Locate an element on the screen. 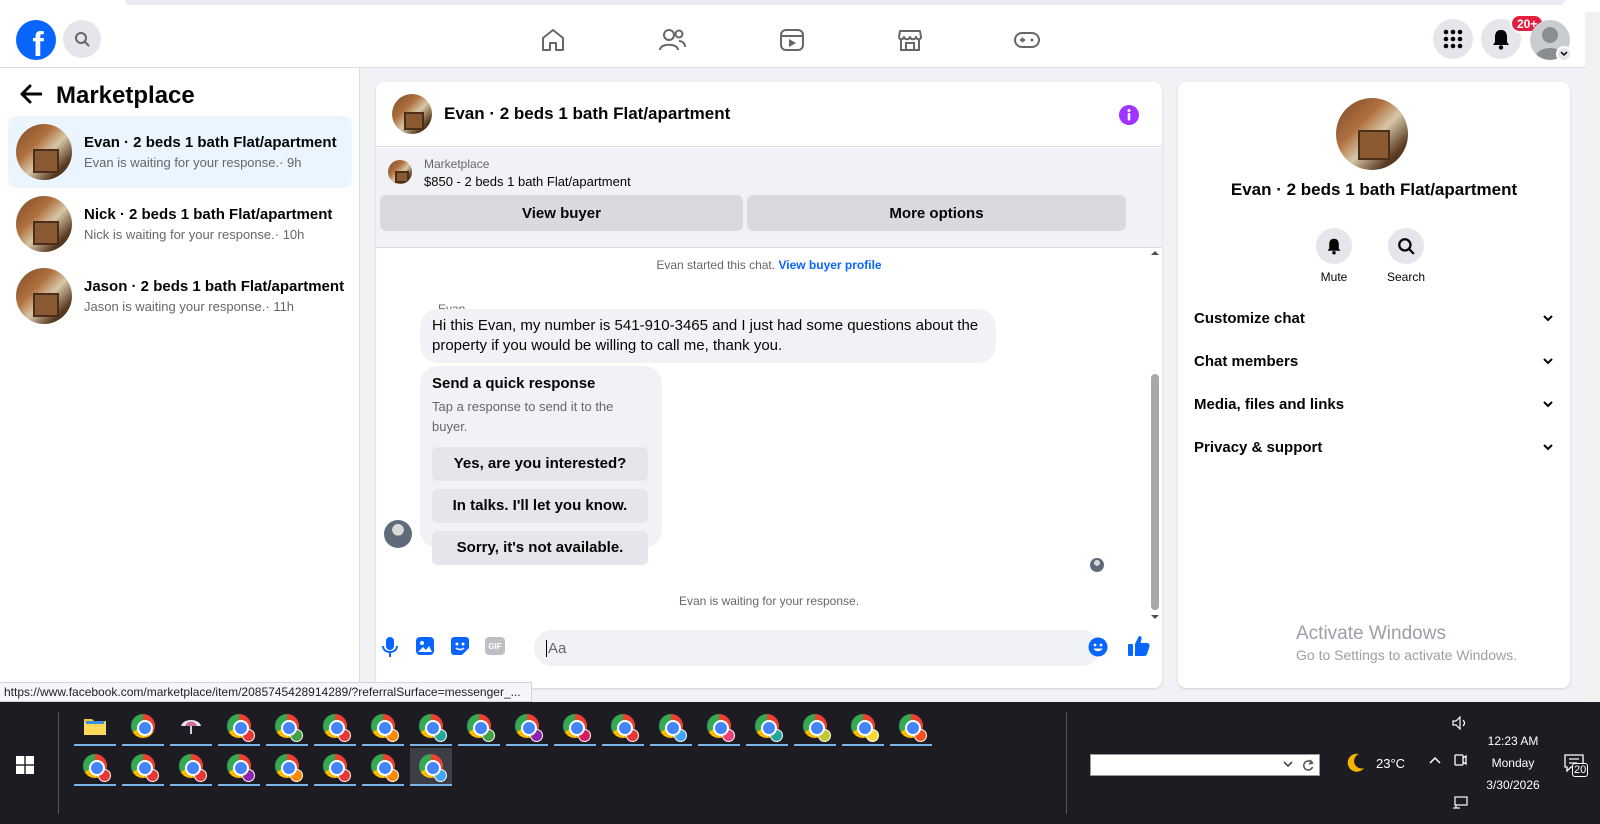 The height and width of the screenshot is (824, 1600). search-button is located at coordinates (82, 39).